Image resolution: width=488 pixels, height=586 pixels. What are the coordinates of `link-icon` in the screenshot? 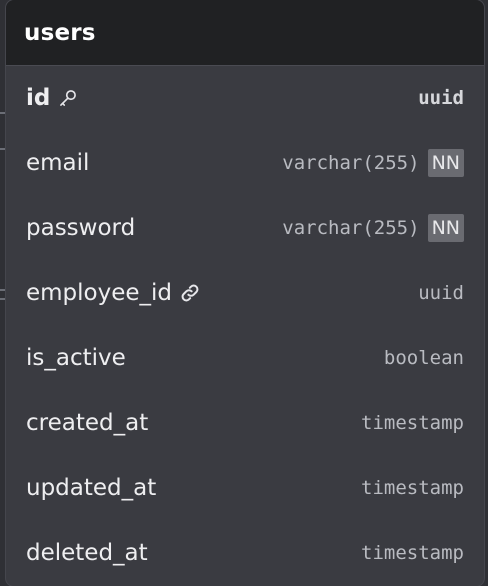 It's located at (190, 293).